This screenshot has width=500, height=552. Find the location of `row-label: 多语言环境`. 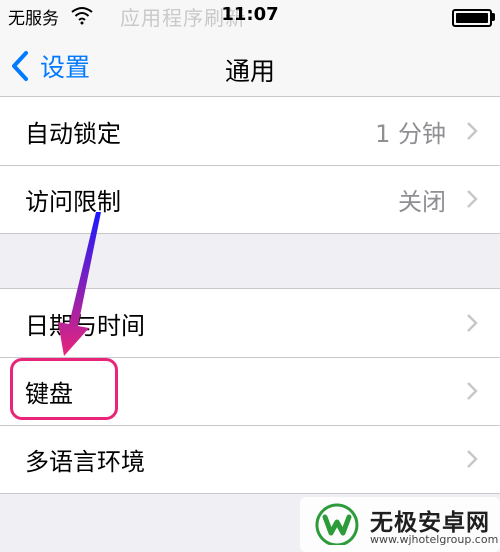

row-label: 多语言环境 is located at coordinates (85, 462).